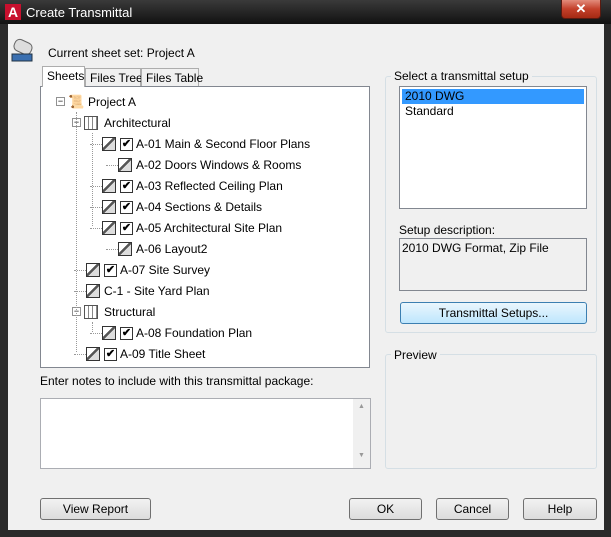 This screenshot has width=611, height=537. What do you see at coordinates (23, 51) in the screenshot?
I see `sheet-set-icon` at bounding box center [23, 51].